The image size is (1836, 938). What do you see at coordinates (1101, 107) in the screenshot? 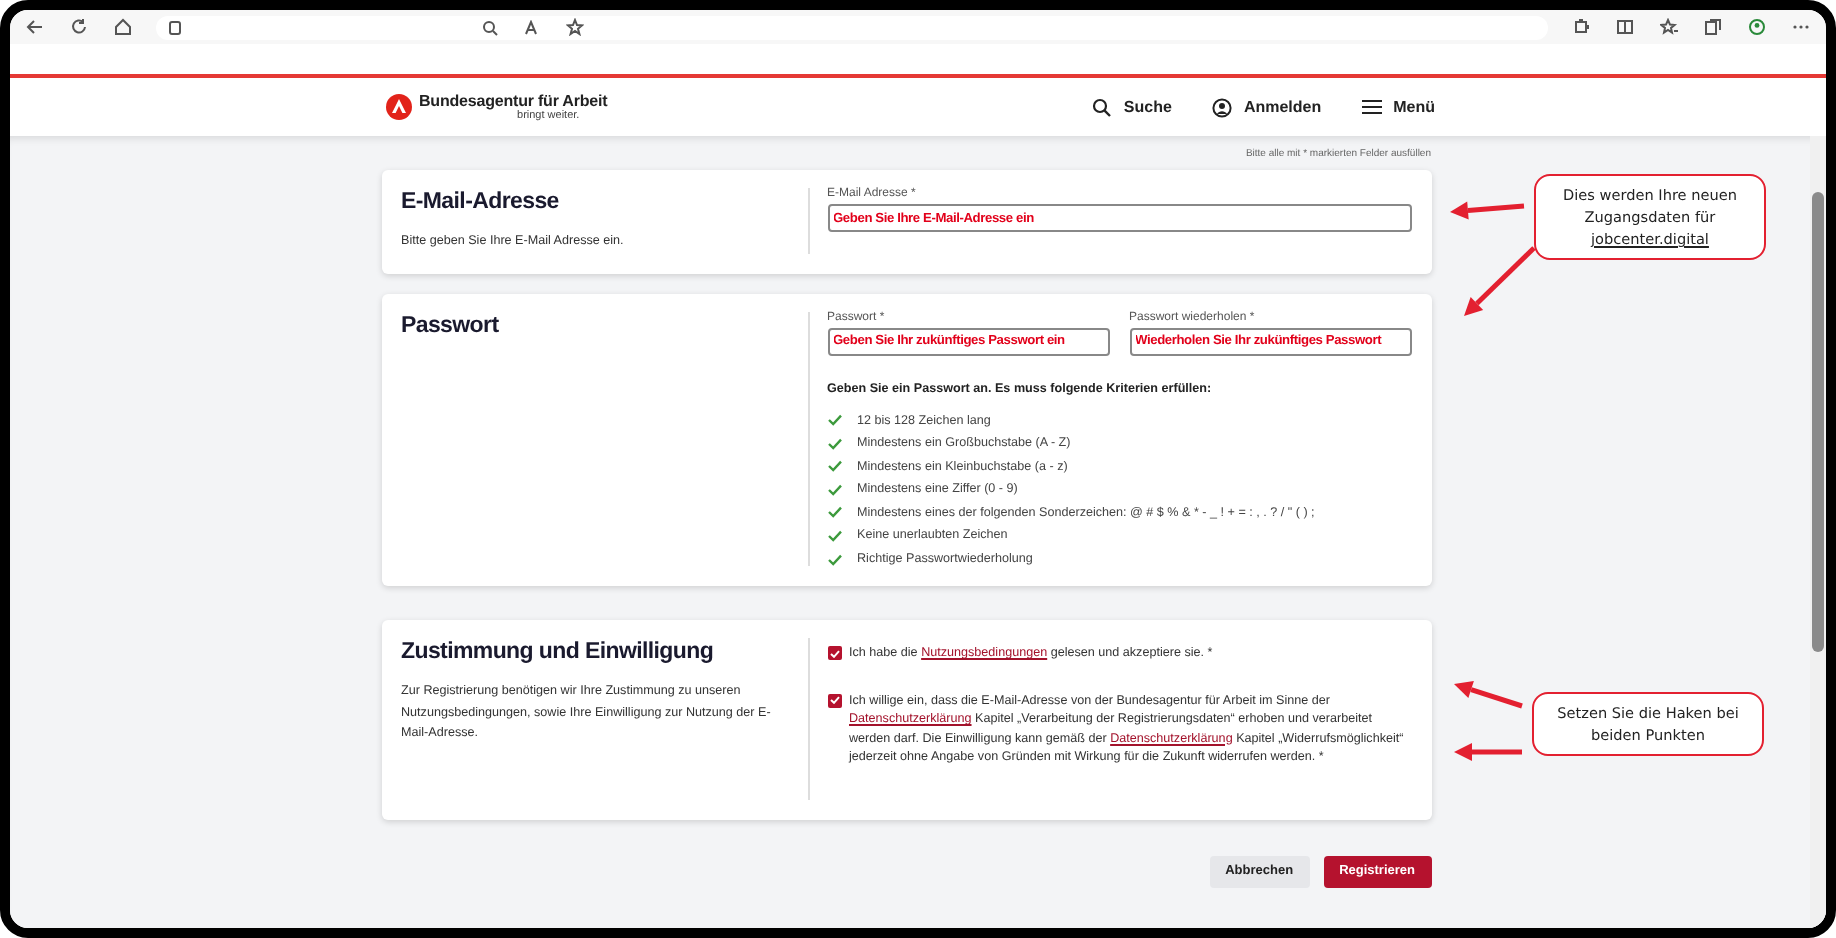
I see `search-icon` at bounding box center [1101, 107].